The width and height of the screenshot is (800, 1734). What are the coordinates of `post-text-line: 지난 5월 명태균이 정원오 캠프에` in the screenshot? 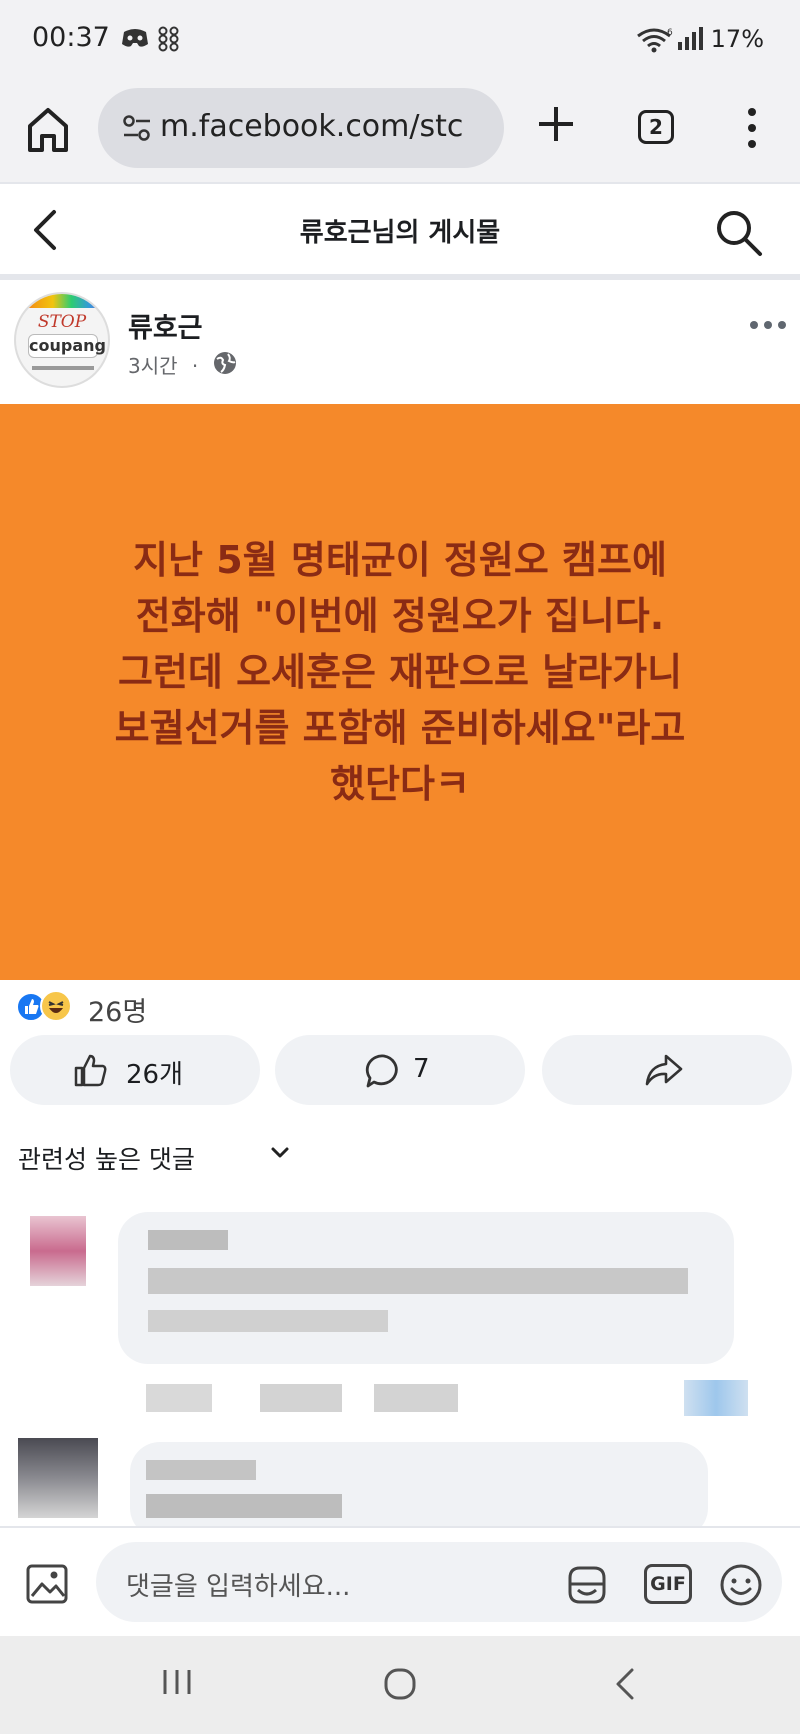 It's located at (400, 560).